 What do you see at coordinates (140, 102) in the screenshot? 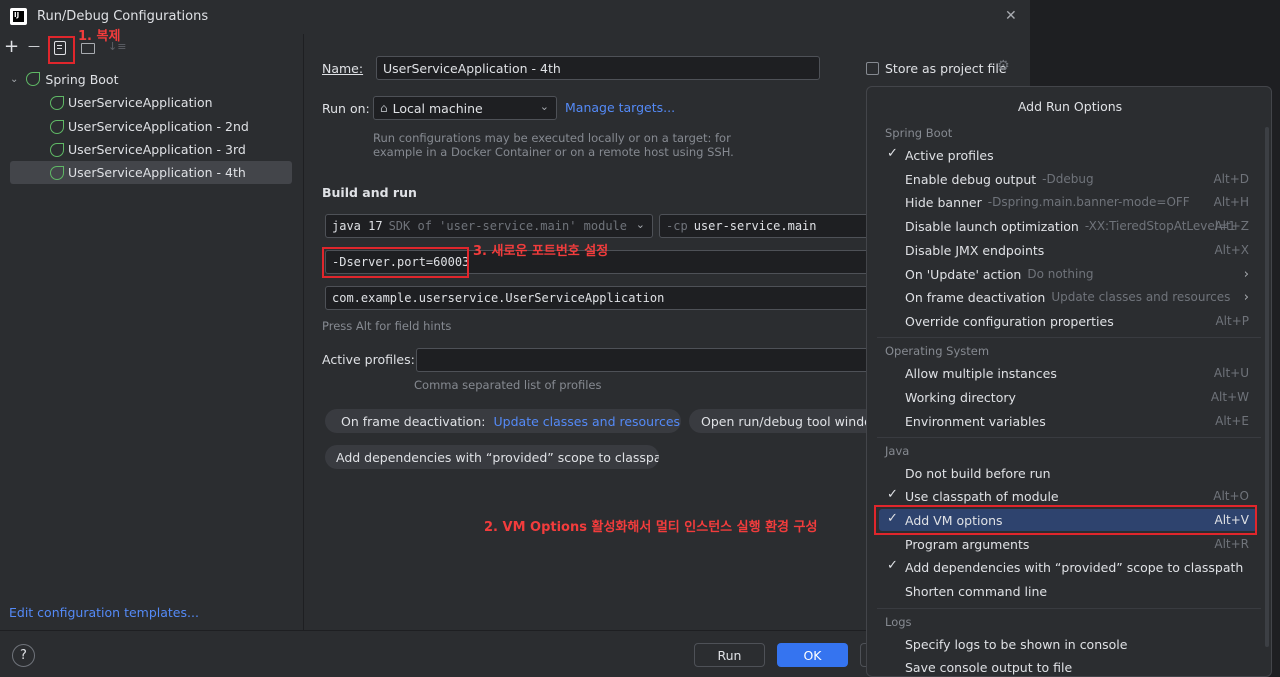
I see `tree-item-label: UserServiceApplication` at bounding box center [140, 102].